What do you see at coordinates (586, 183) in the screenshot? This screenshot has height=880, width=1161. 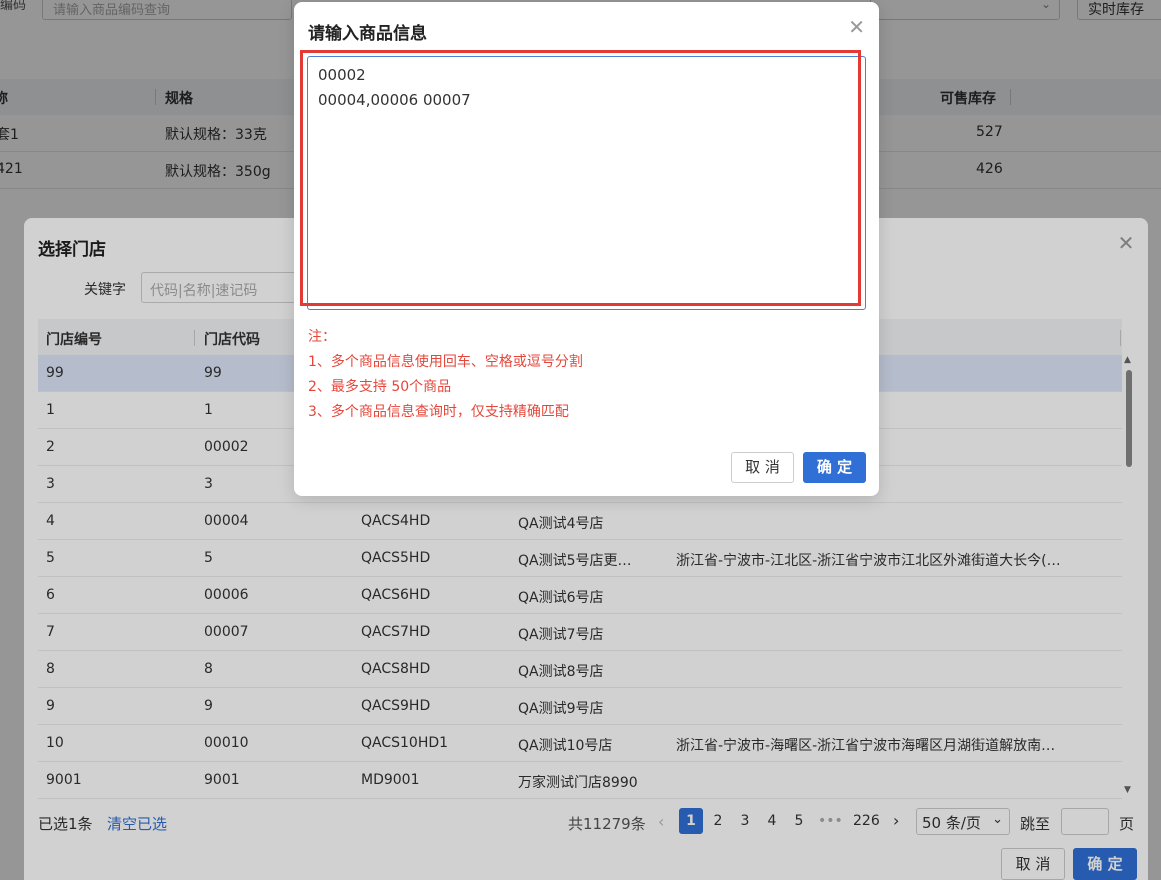 I see `product-codes-textarea: 00002 00004,00006 00007` at bounding box center [586, 183].